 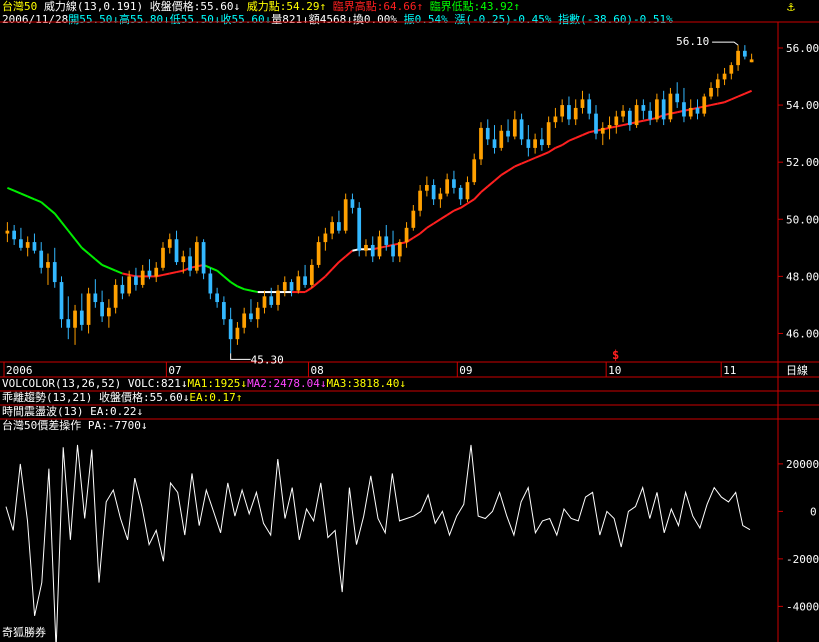 What do you see at coordinates (692, 41) in the screenshot?
I see `high-annotation-label: 56.10` at bounding box center [692, 41].